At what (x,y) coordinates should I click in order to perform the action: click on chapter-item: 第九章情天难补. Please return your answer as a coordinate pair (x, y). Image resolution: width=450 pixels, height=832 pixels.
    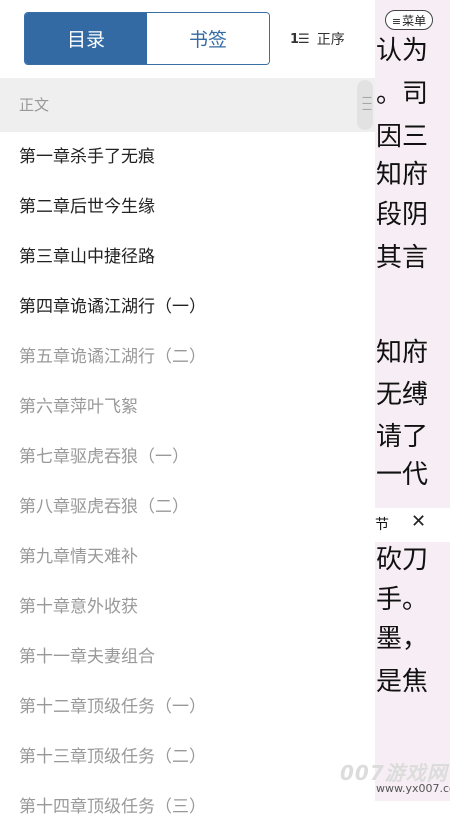
    Looking at the image, I should click on (187, 557).